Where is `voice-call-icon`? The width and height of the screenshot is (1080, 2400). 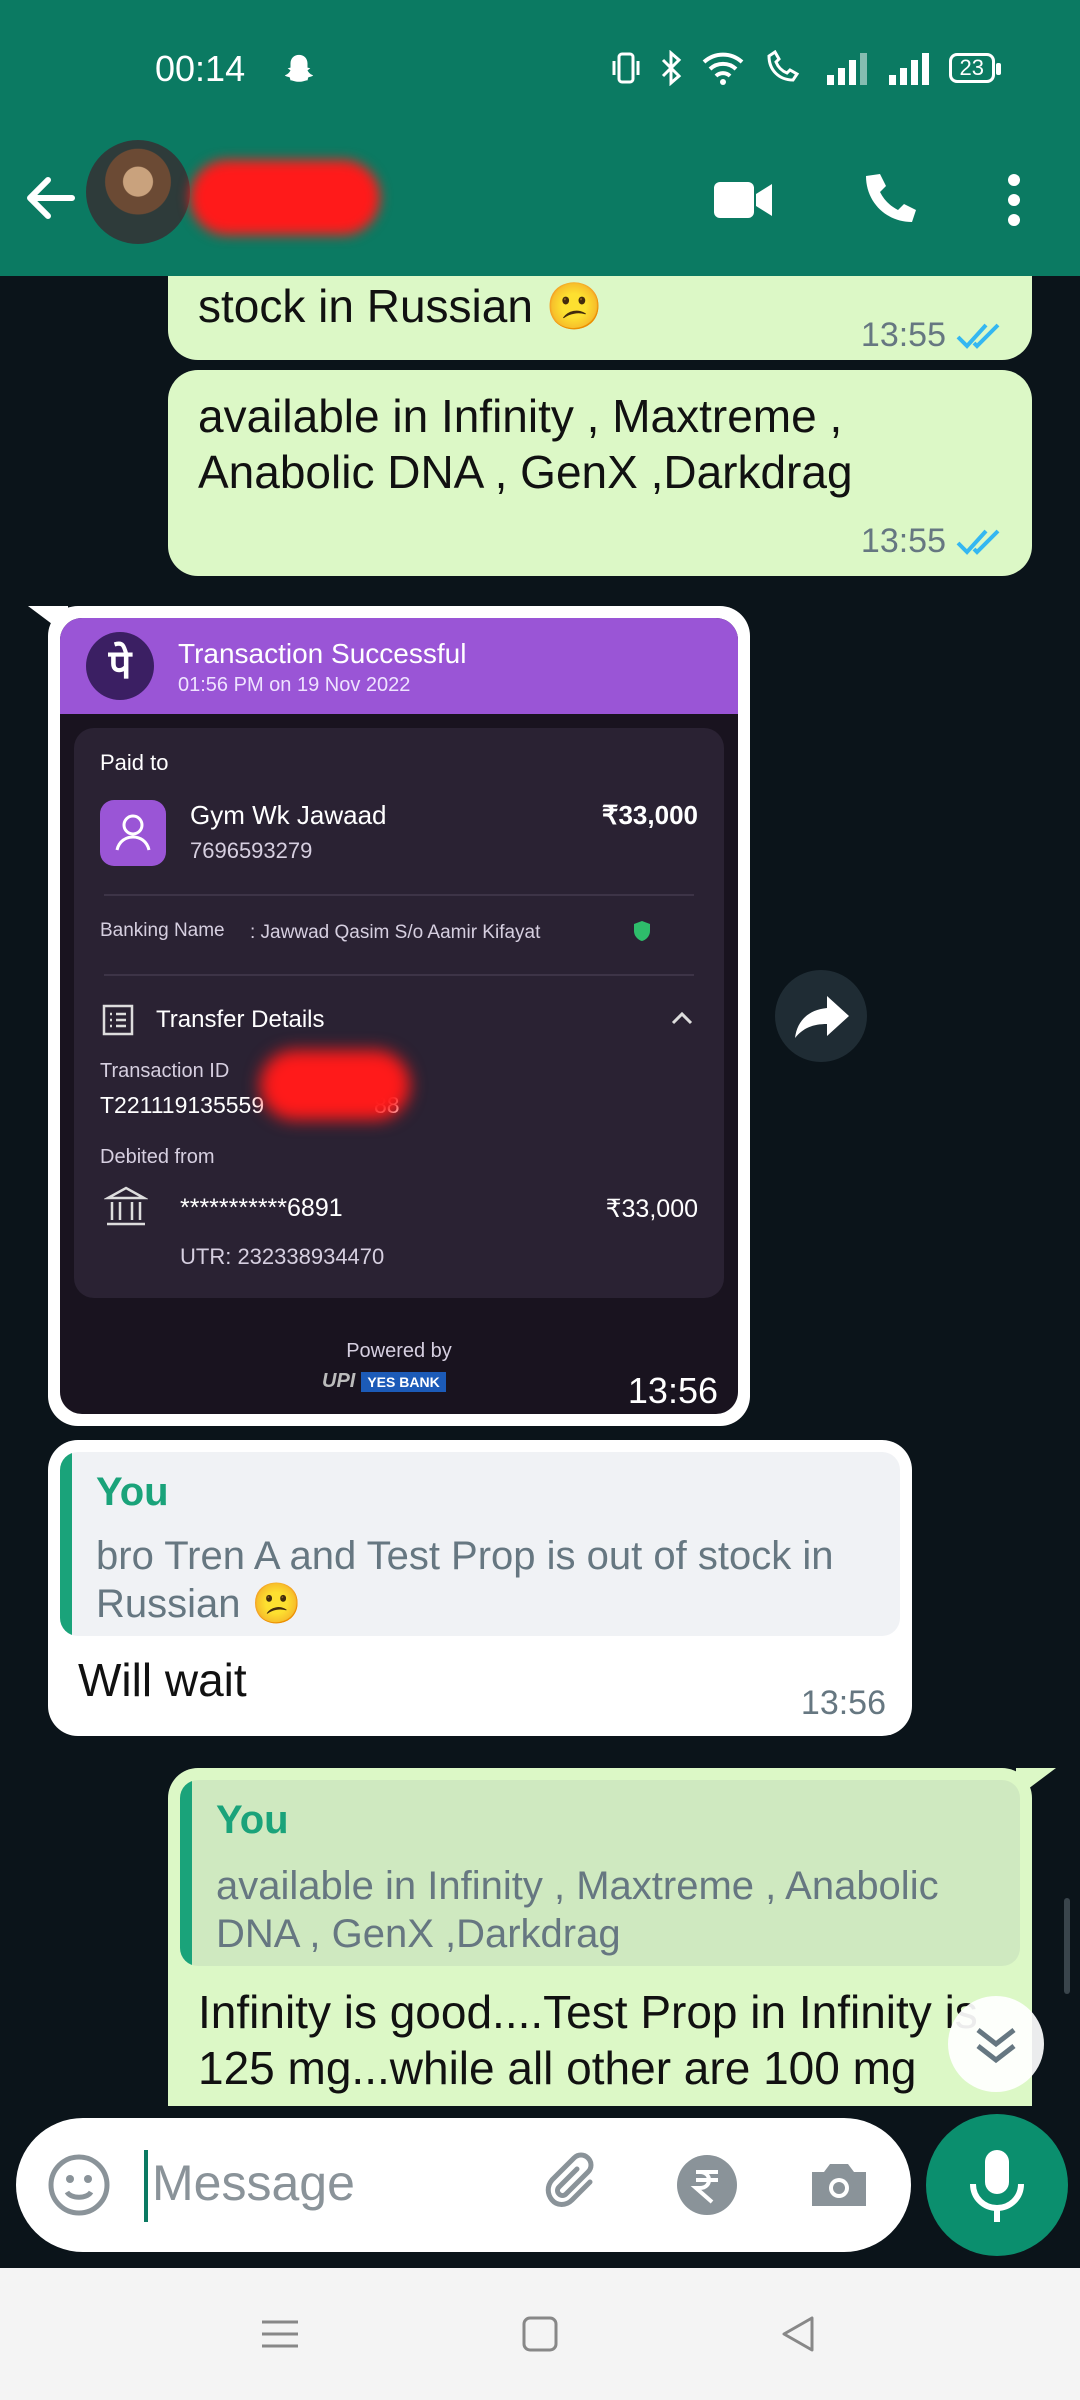 voice-call-icon is located at coordinates (888, 200).